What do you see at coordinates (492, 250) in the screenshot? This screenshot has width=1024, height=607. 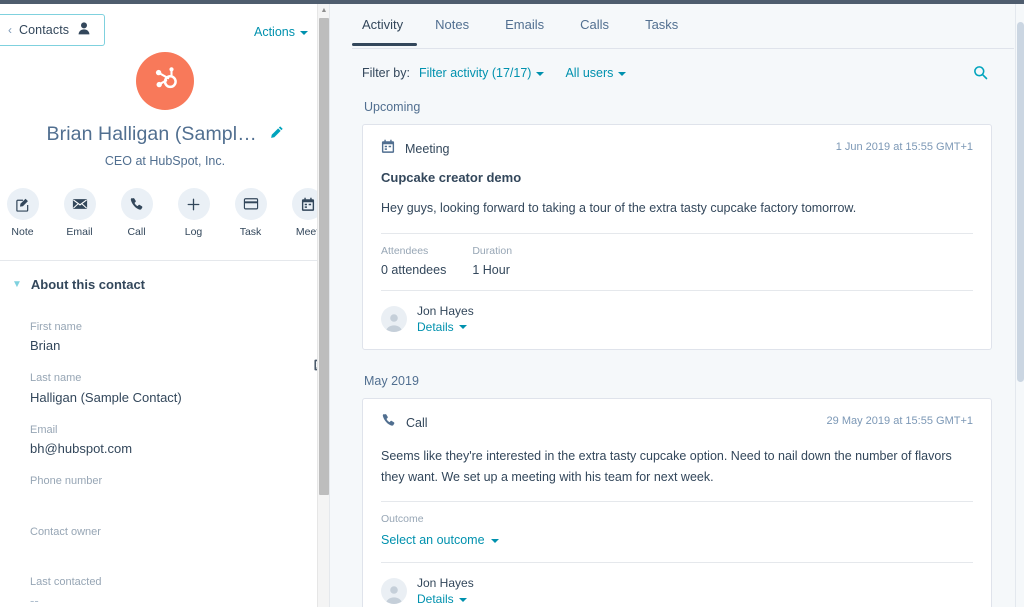 I see `meta-label: Duration` at bounding box center [492, 250].